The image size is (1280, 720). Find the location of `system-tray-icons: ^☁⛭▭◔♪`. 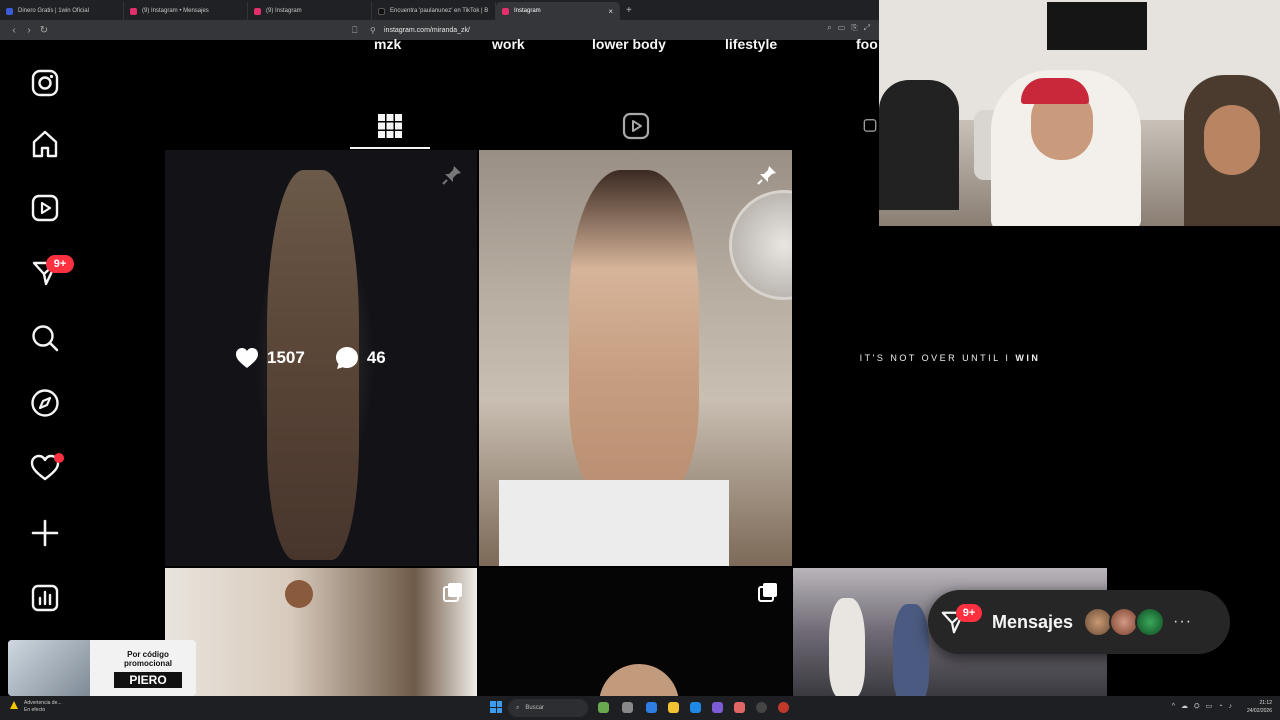

system-tray-icons: ^☁⛭▭◔♪ is located at coordinates (1205, 706).